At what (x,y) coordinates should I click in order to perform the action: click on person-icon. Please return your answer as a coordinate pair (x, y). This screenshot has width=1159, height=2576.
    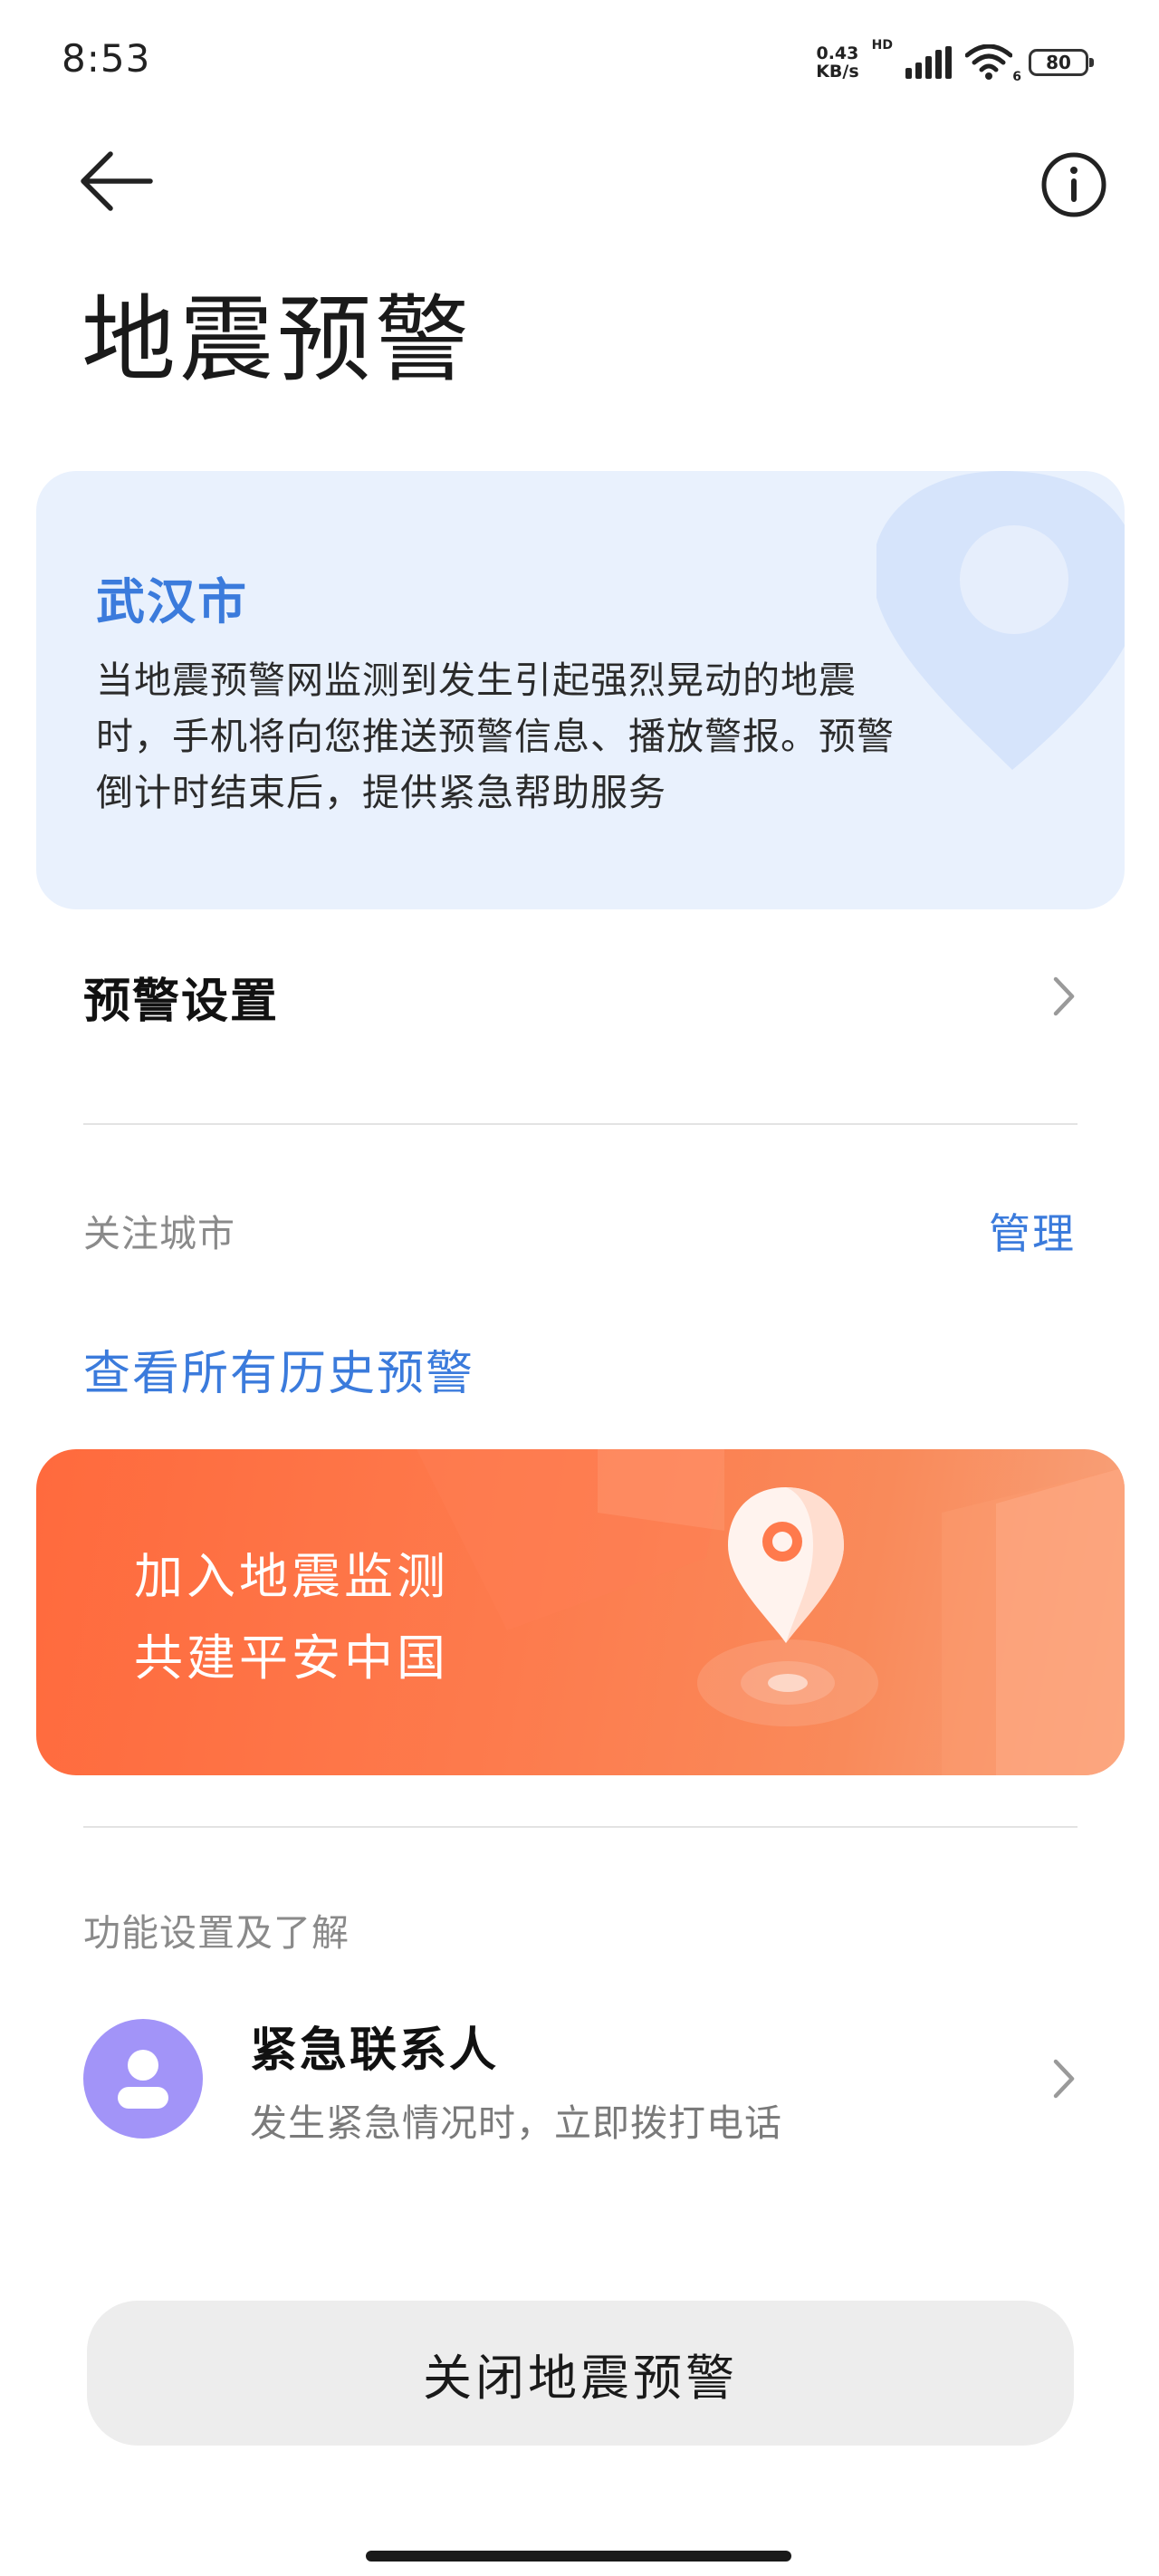
    Looking at the image, I should click on (143, 2079).